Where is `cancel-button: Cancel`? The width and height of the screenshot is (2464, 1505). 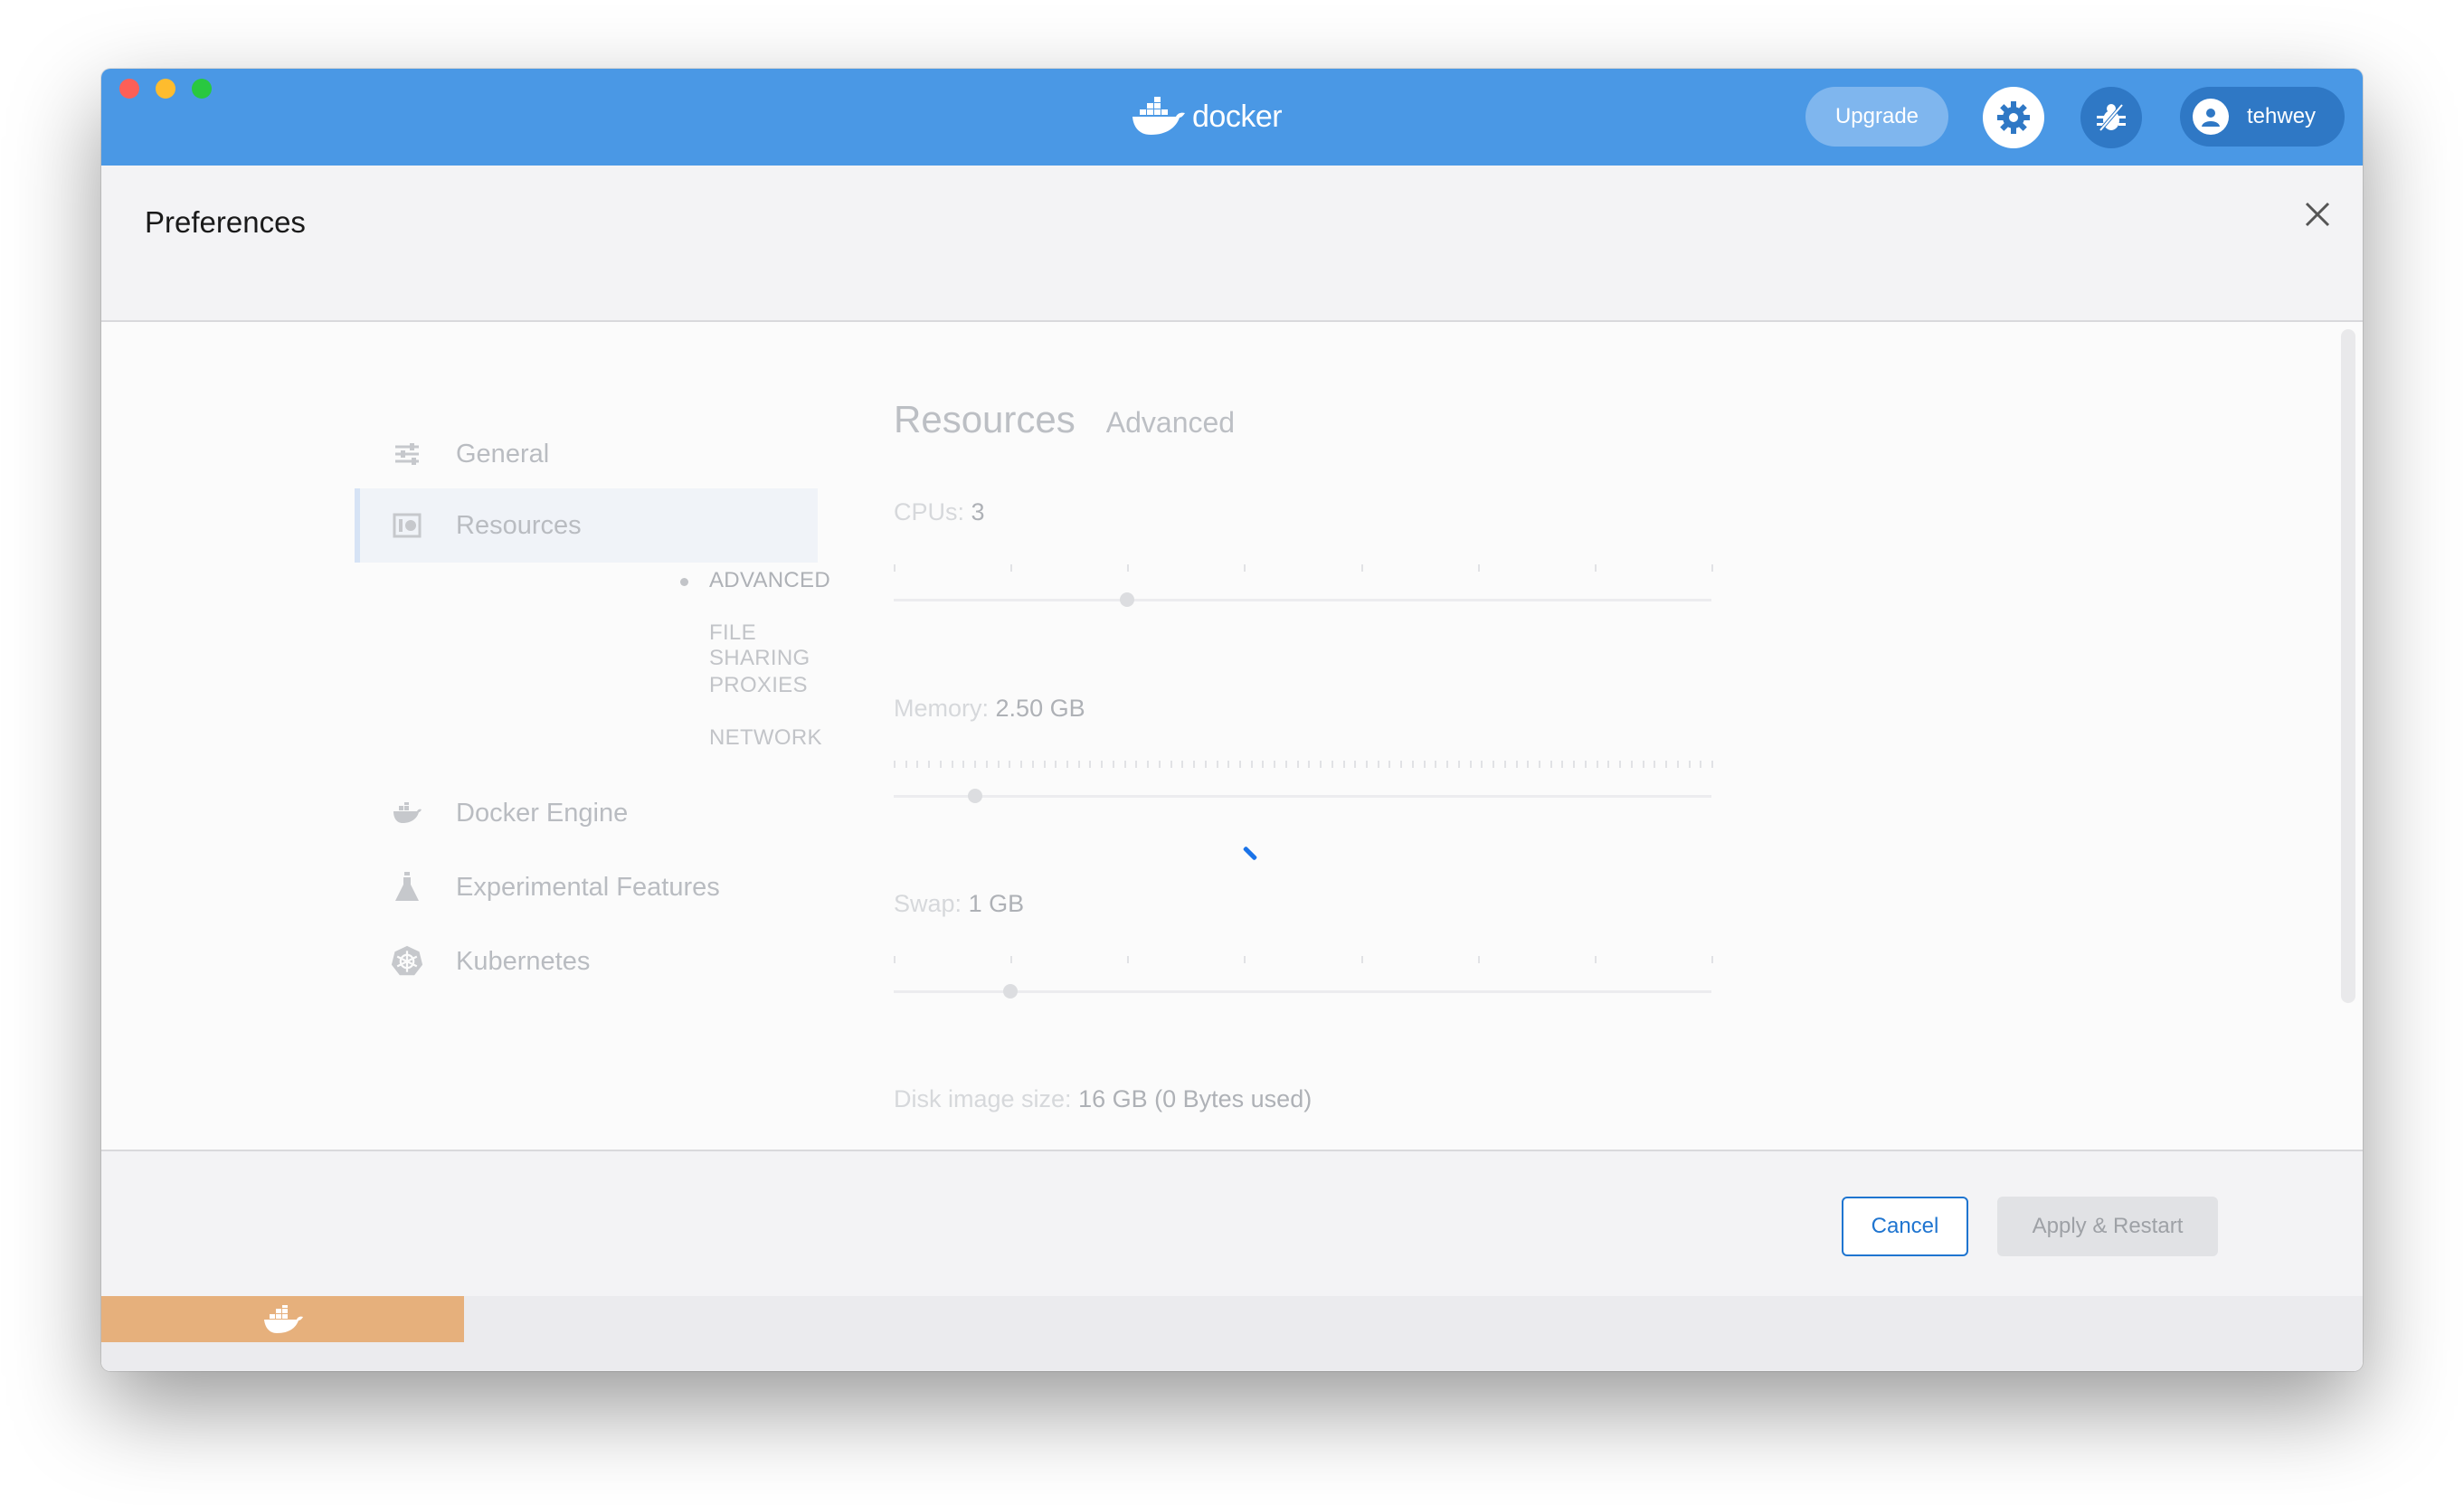 cancel-button: Cancel is located at coordinates (1905, 1226).